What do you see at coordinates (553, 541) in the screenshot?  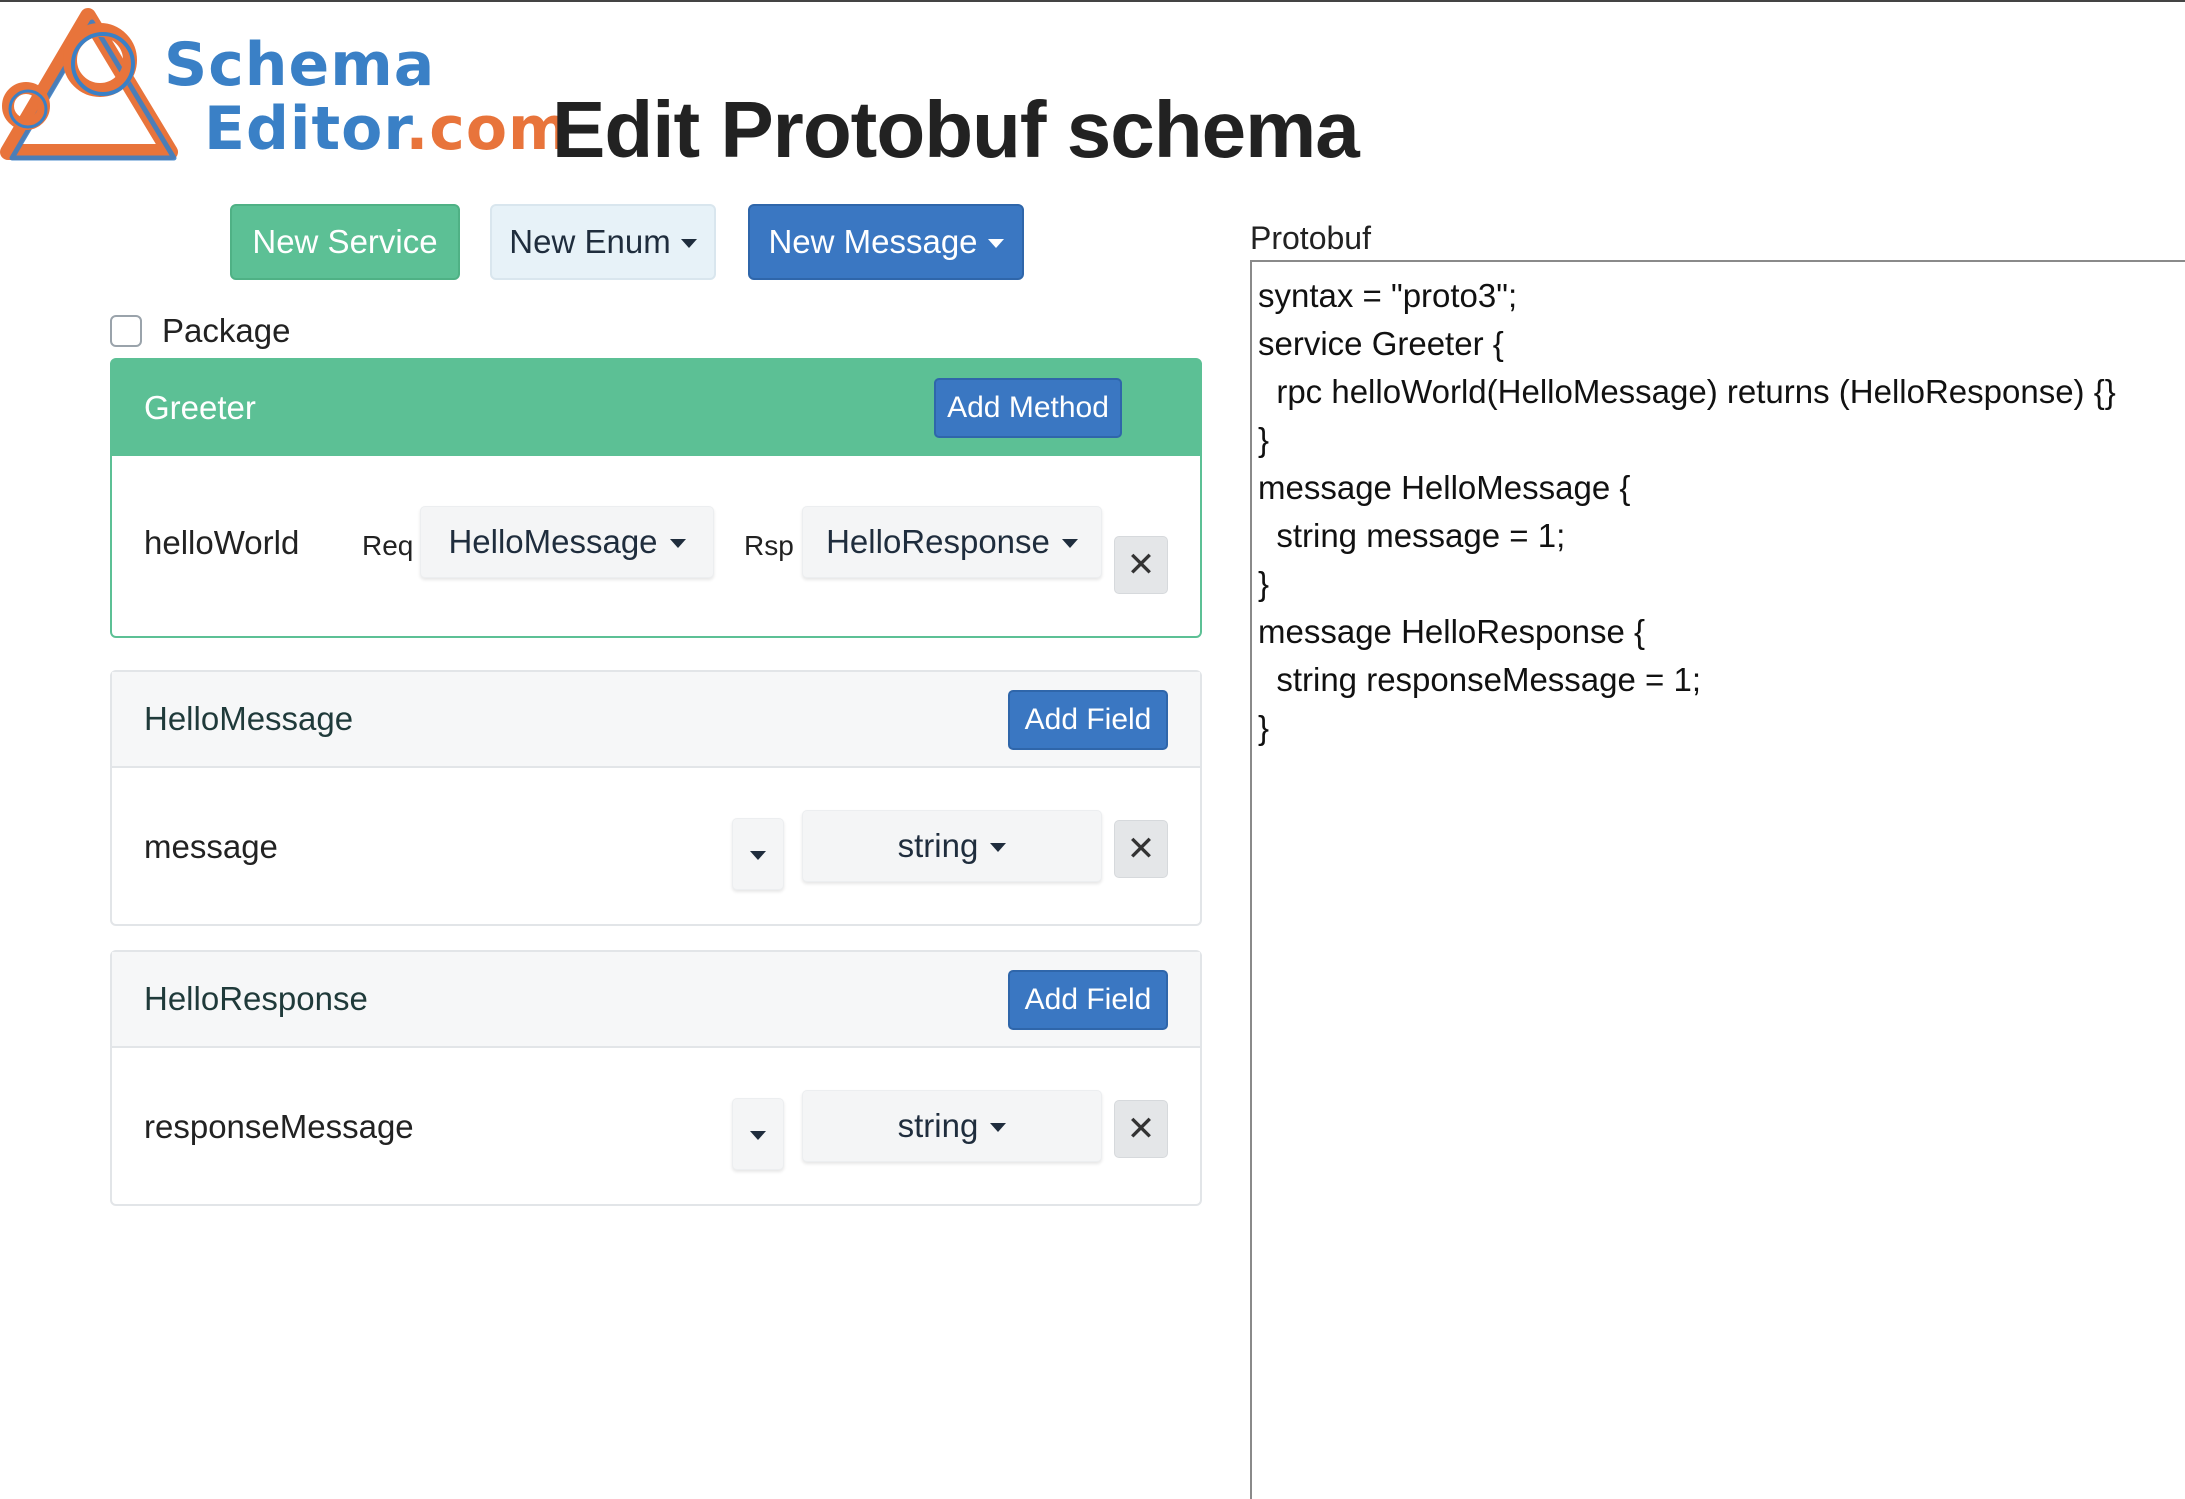 I see `request-type-value: HelloMessage` at bounding box center [553, 541].